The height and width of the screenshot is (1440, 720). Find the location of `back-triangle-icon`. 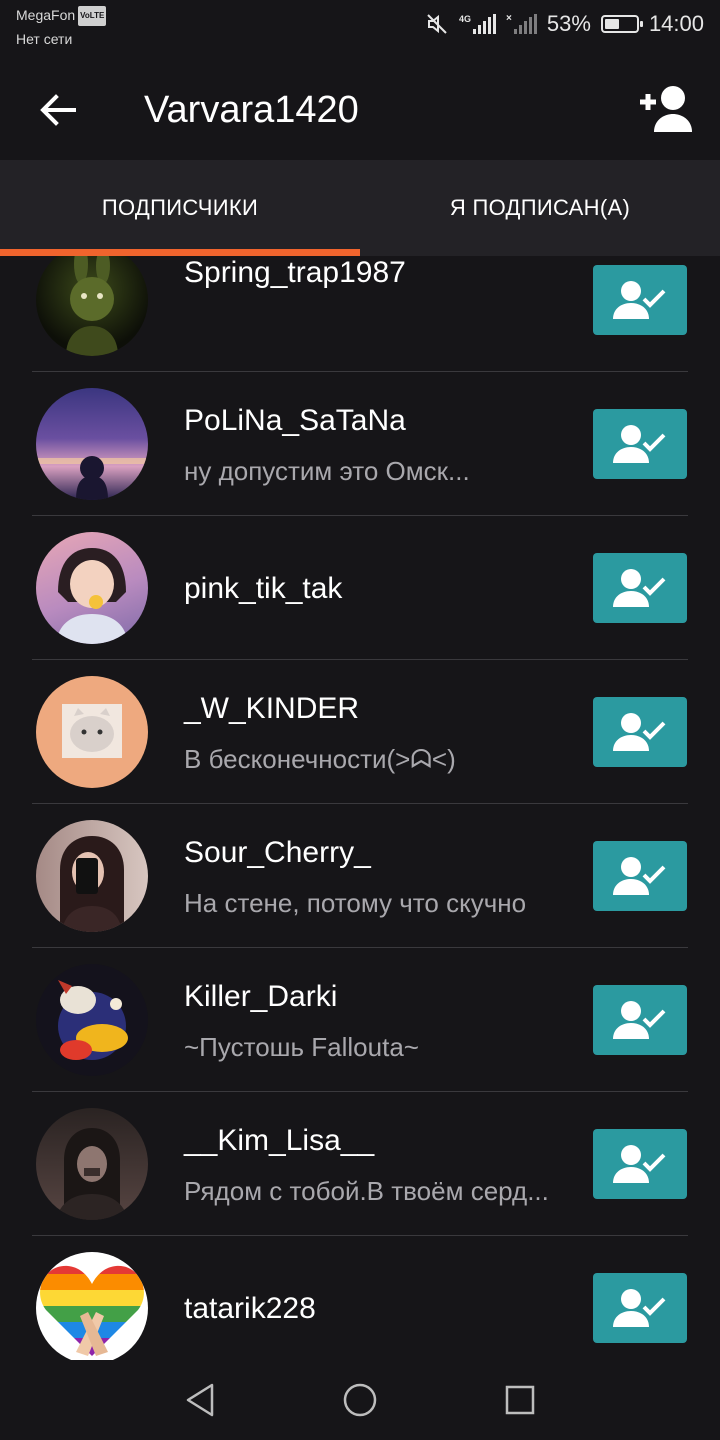

back-triangle-icon is located at coordinates (200, 1400).